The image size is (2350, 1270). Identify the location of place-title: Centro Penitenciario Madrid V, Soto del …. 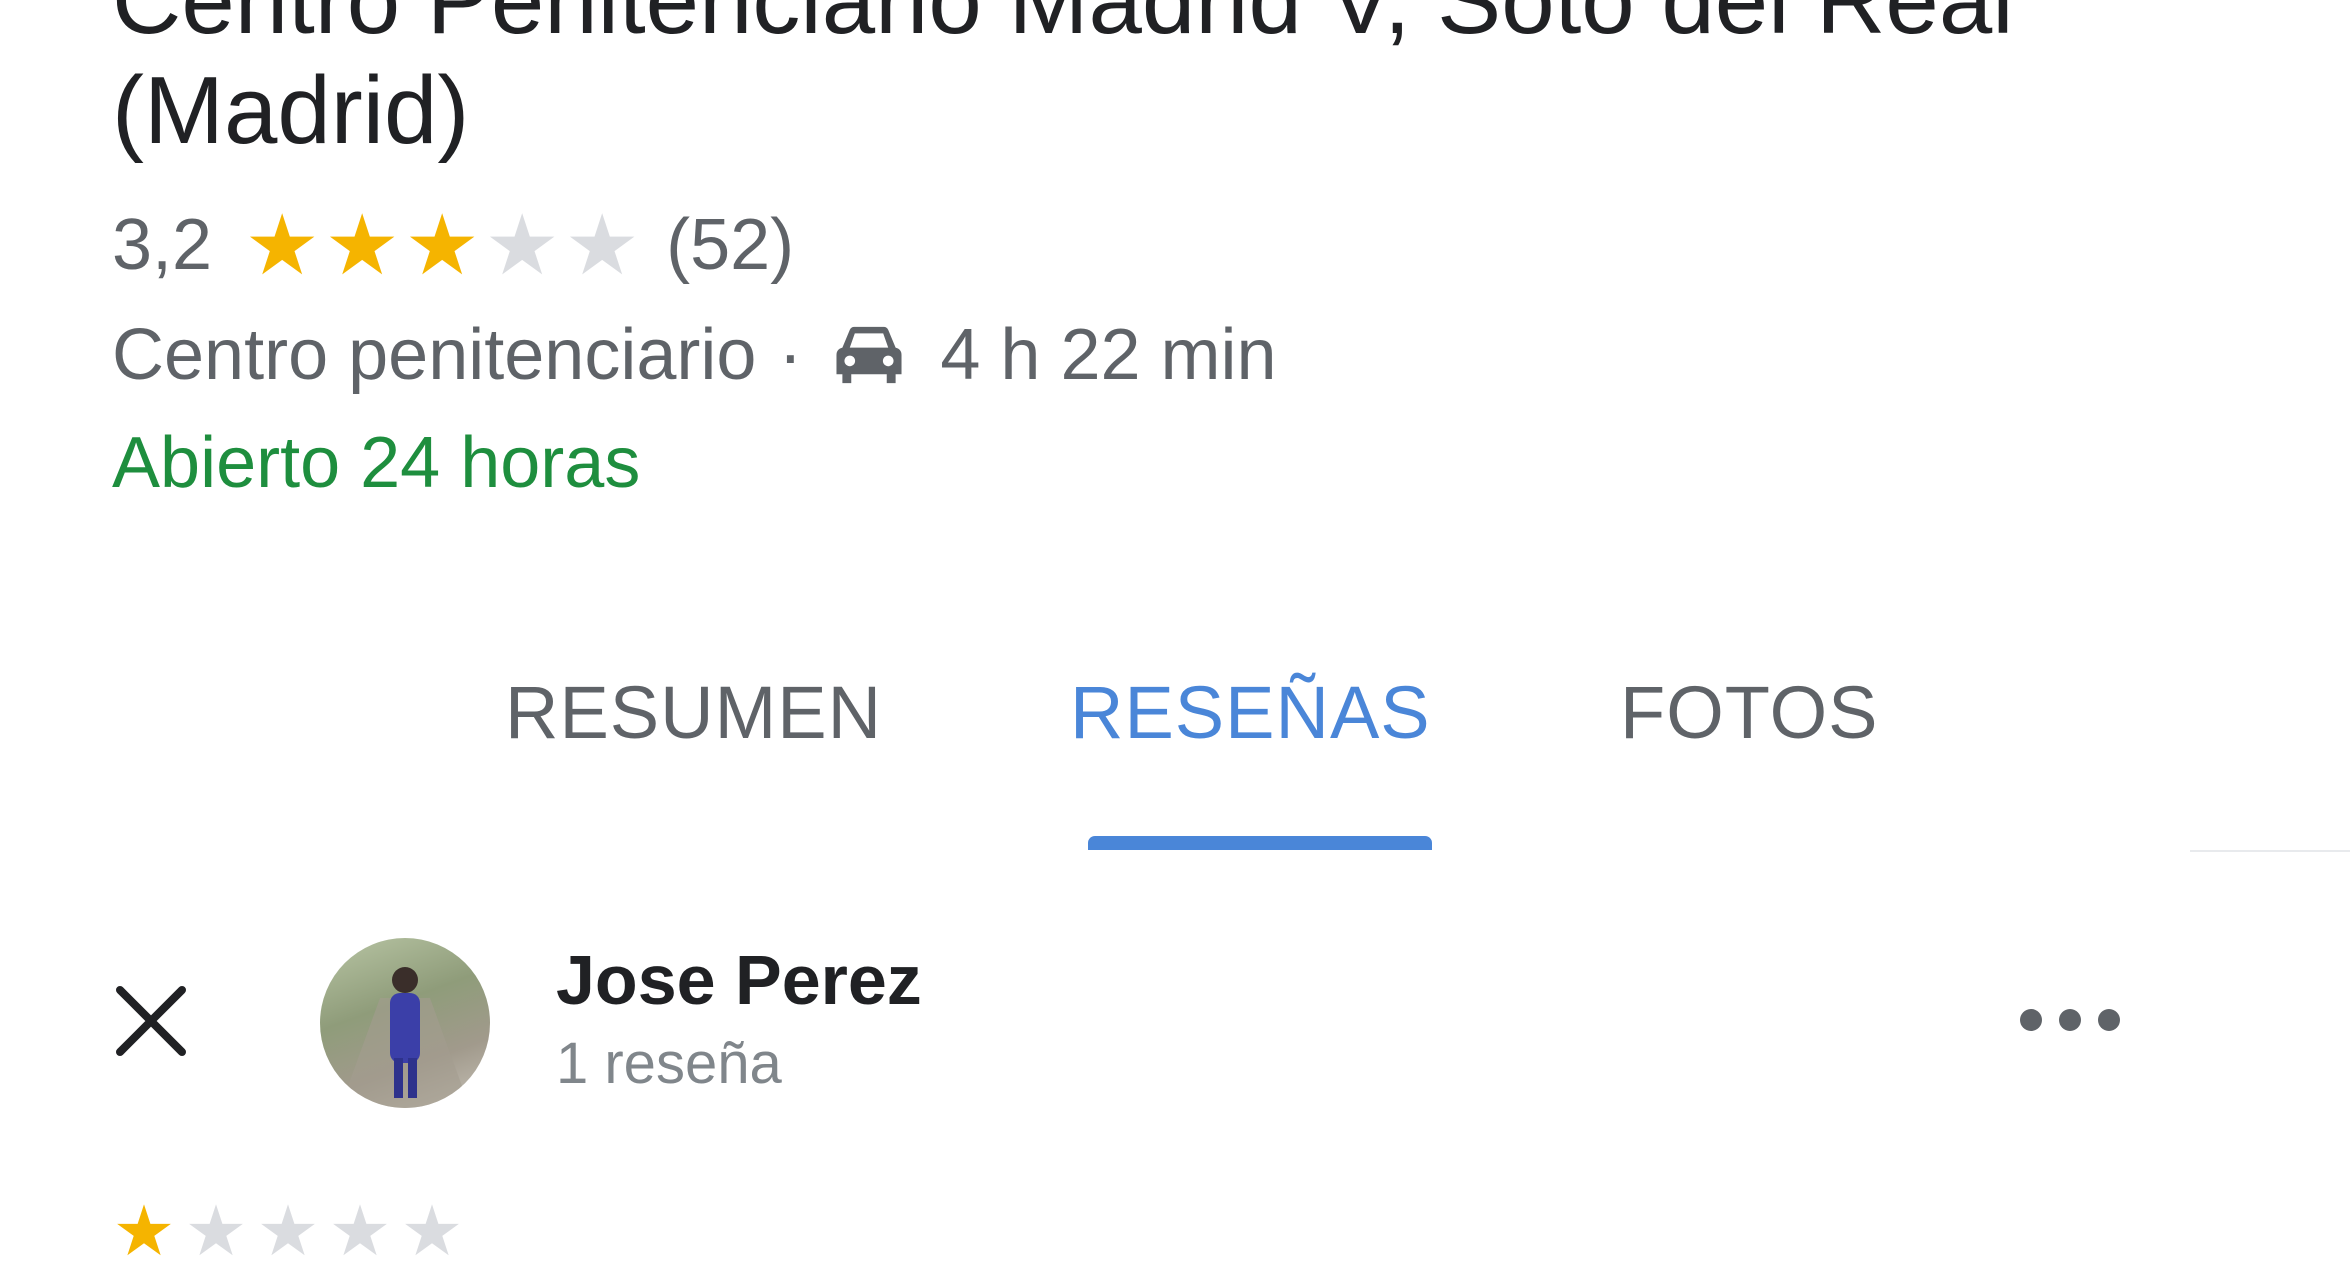
(1231, 83).